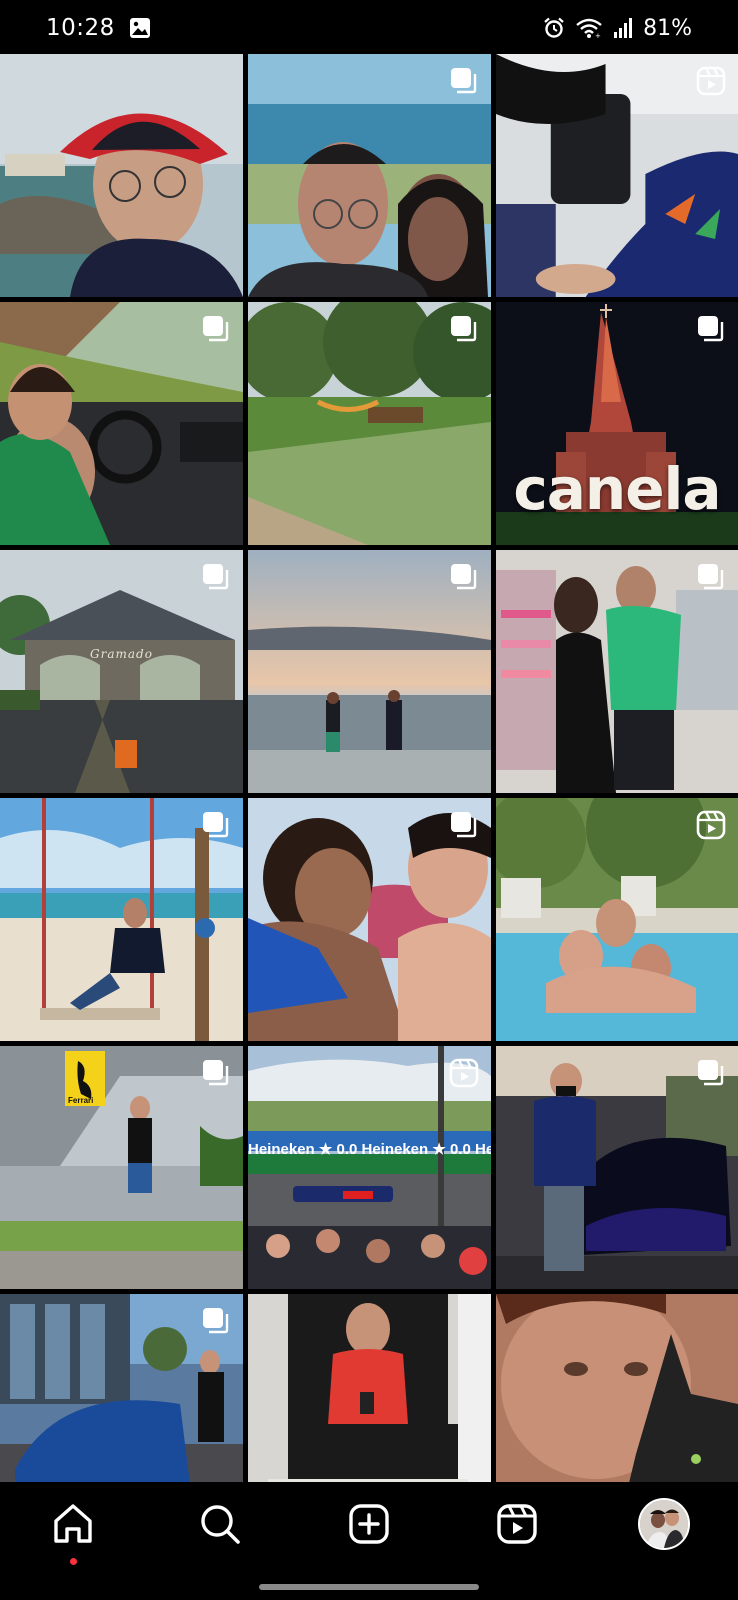  I want to click on gallery-icon, so click(139, 28).